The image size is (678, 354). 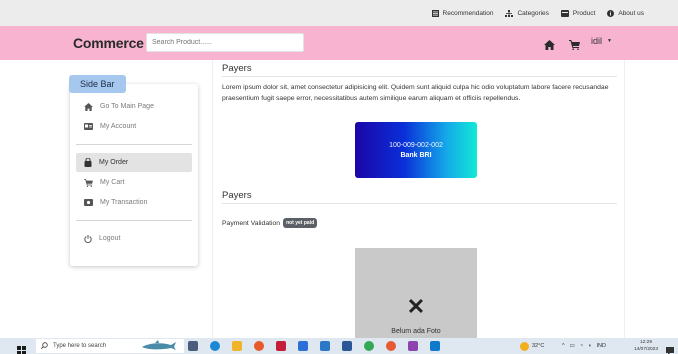 I want to click on search-icon, so click(x=44, y=346).